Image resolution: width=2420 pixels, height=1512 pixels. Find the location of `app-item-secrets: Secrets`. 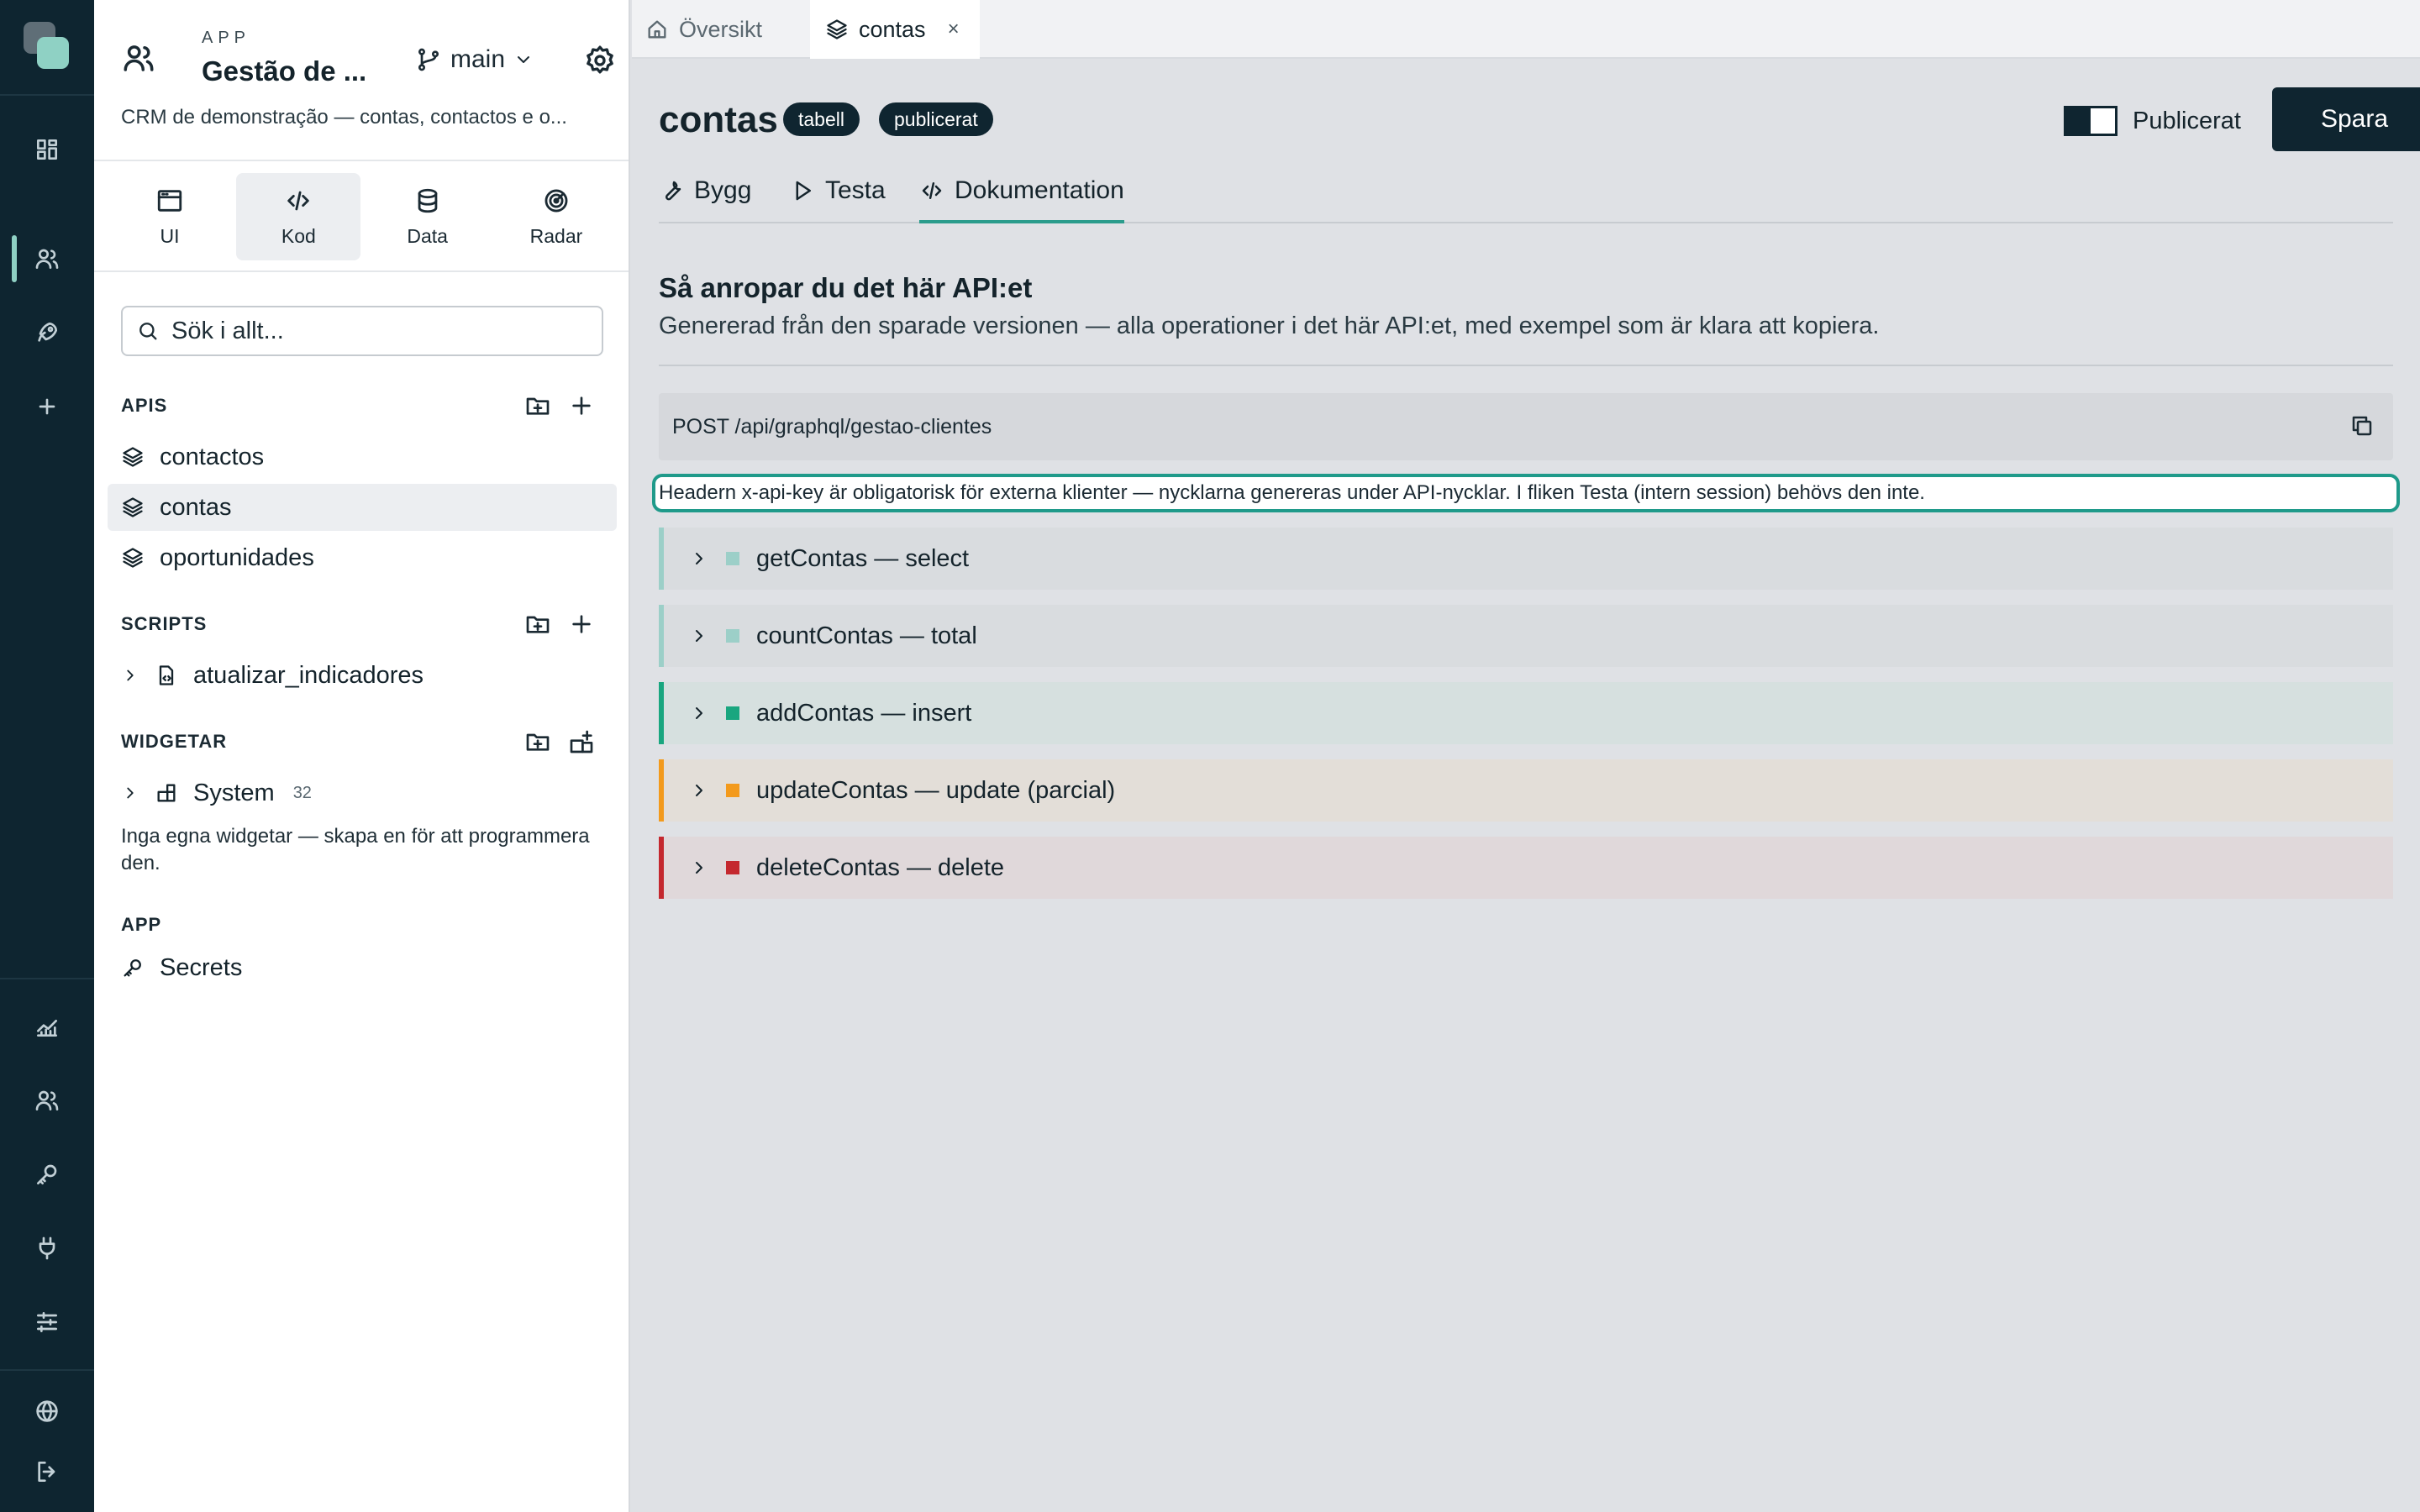

app-item-secrets: Secrets is located at coordinates (362, 967).